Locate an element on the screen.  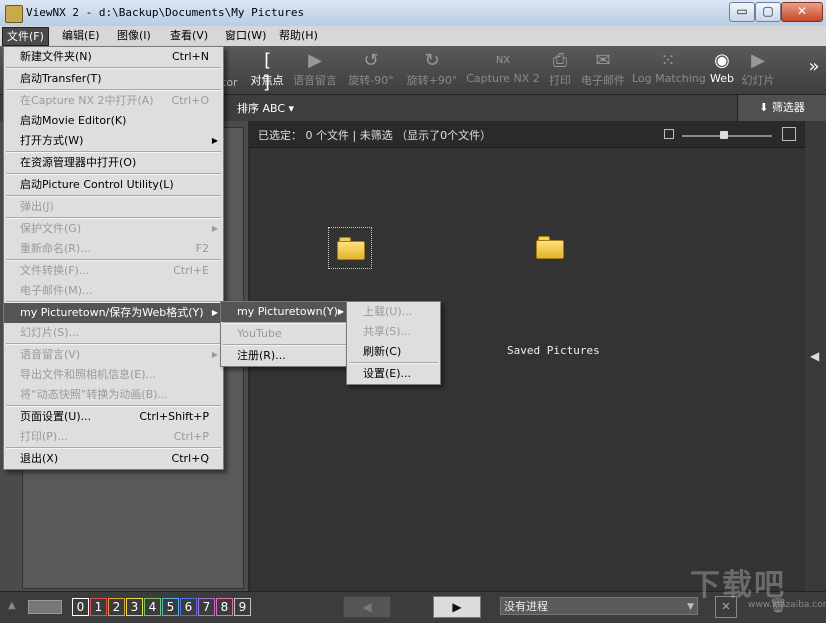
menu-item-shortcut: Ctrl+Shift+P is located at coordinates (174, 416).